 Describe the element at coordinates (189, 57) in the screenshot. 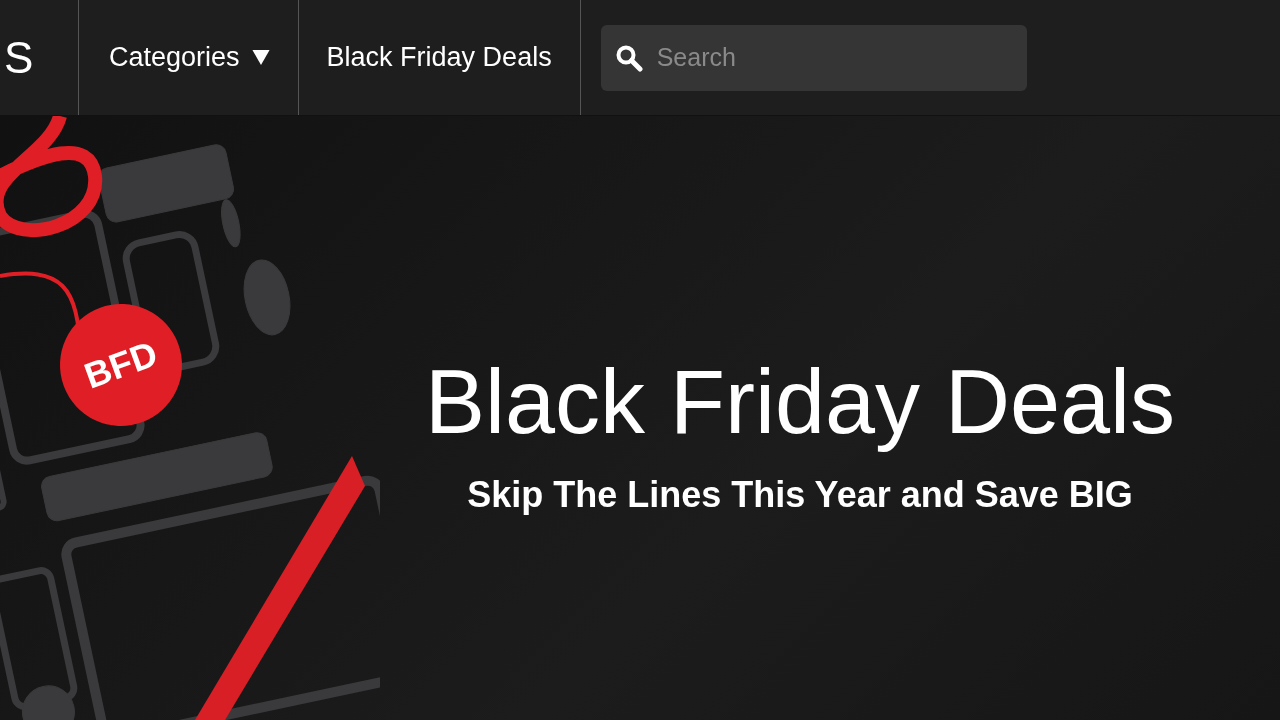

I see `menu-button: Categories` at that location.